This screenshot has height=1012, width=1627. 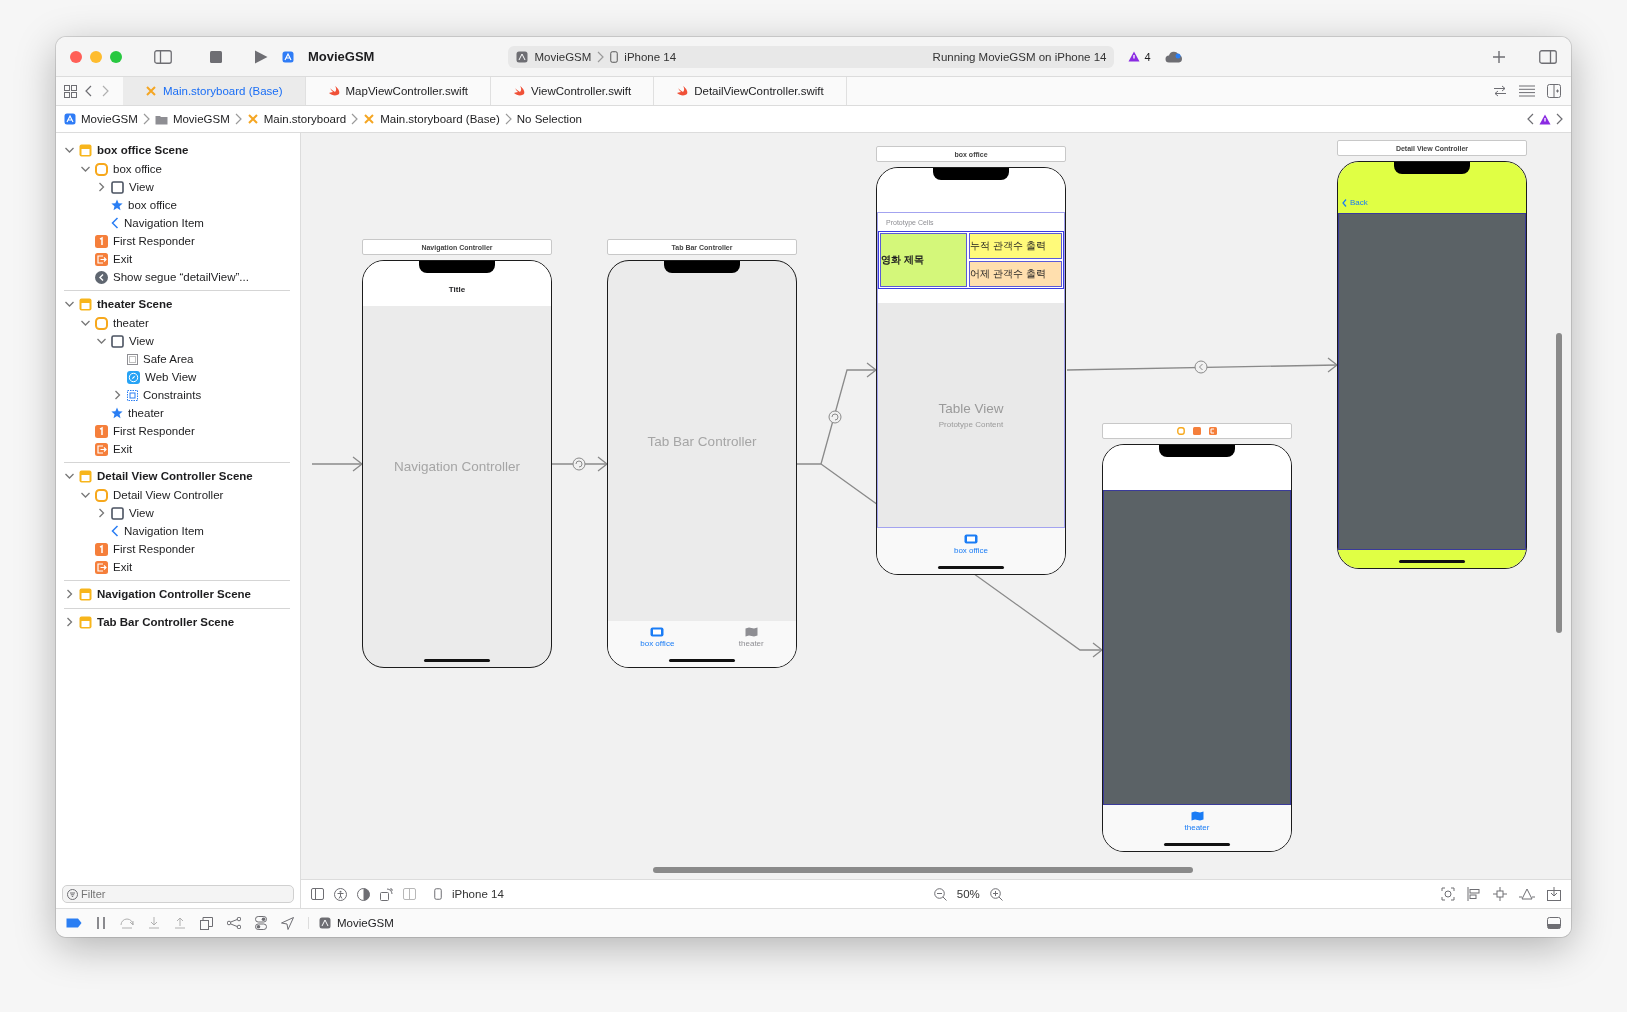 What do you see at coordinates (940, 894) in the screenshot?
I see `zoom-out-icon` at bounding box center [940, 894].